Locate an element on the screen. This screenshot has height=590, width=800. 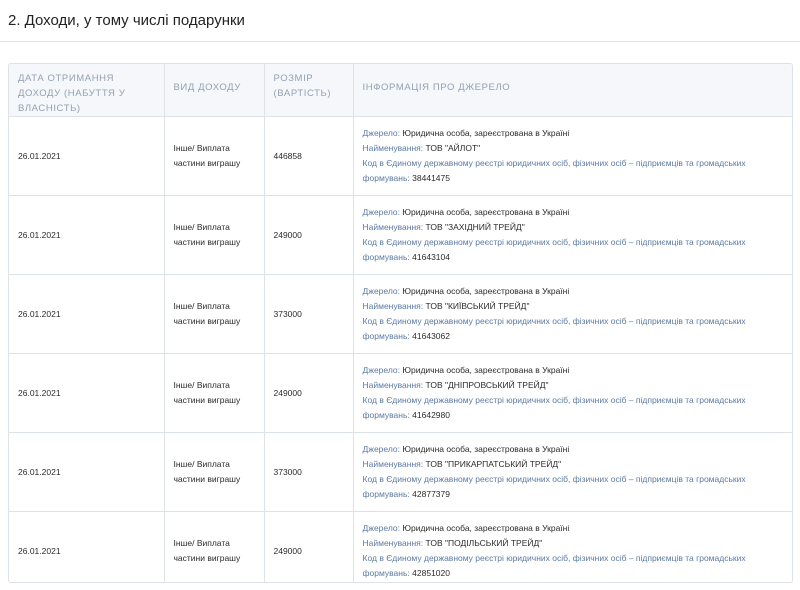
name-value: ТОВ "ПОДІЛЬСЬКИЙ ТРЕЙД" is located at coordinates (484, 543).